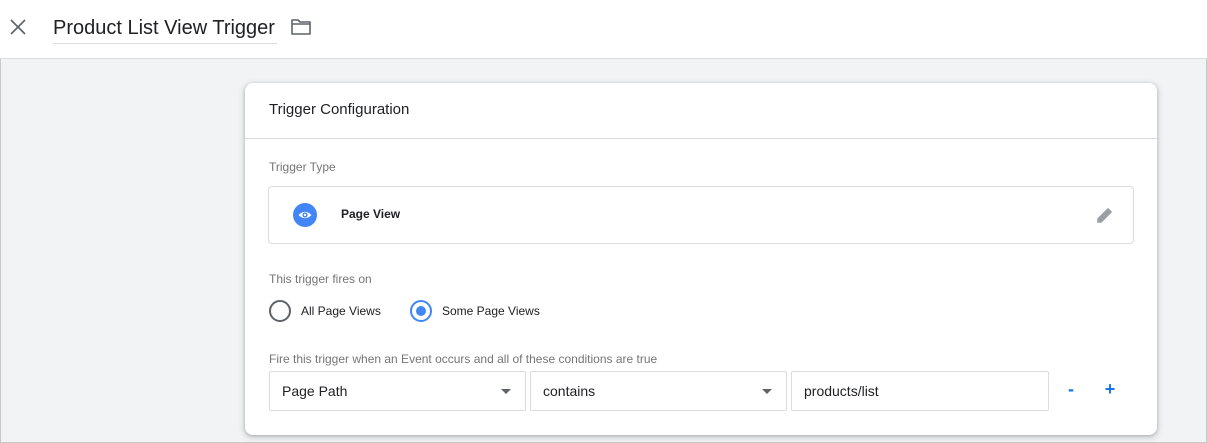  Describe the element at coordinates (920, 391) in the screenshot. I see `condition-value-input: products/list` at that location.